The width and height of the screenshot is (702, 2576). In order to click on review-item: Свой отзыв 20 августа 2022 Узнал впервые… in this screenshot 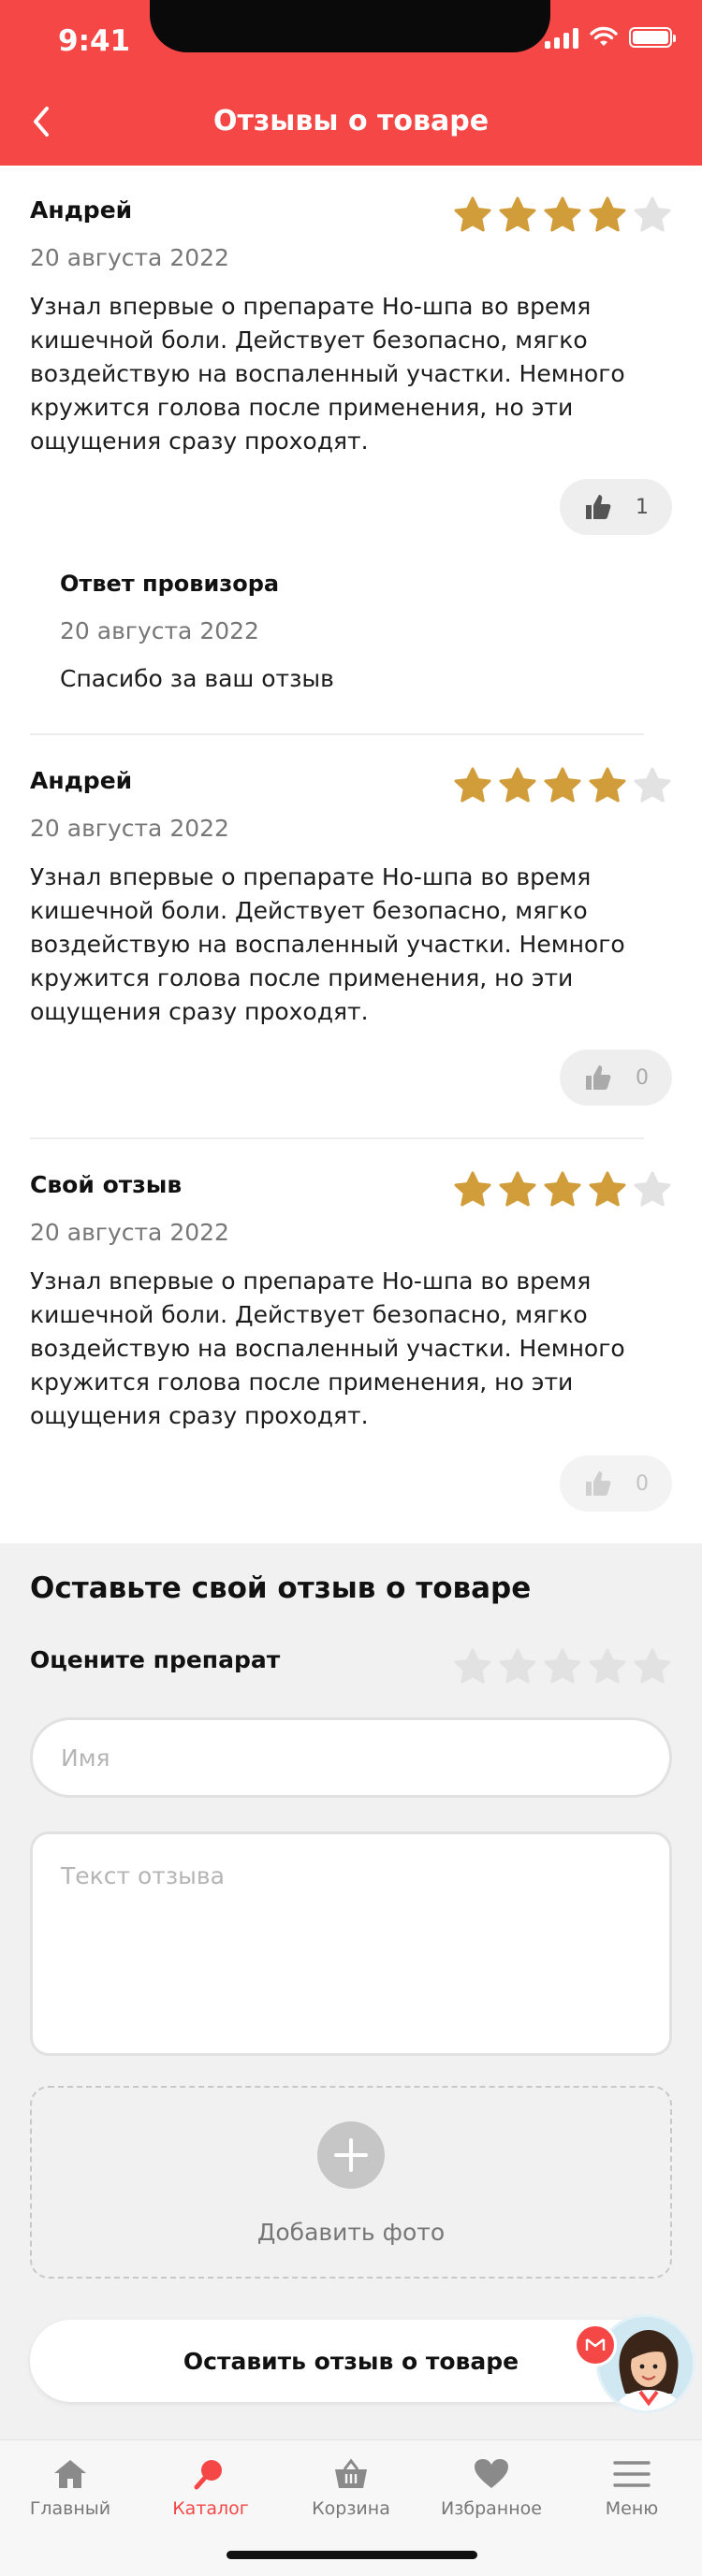, I will do `click(351, 1302)`.